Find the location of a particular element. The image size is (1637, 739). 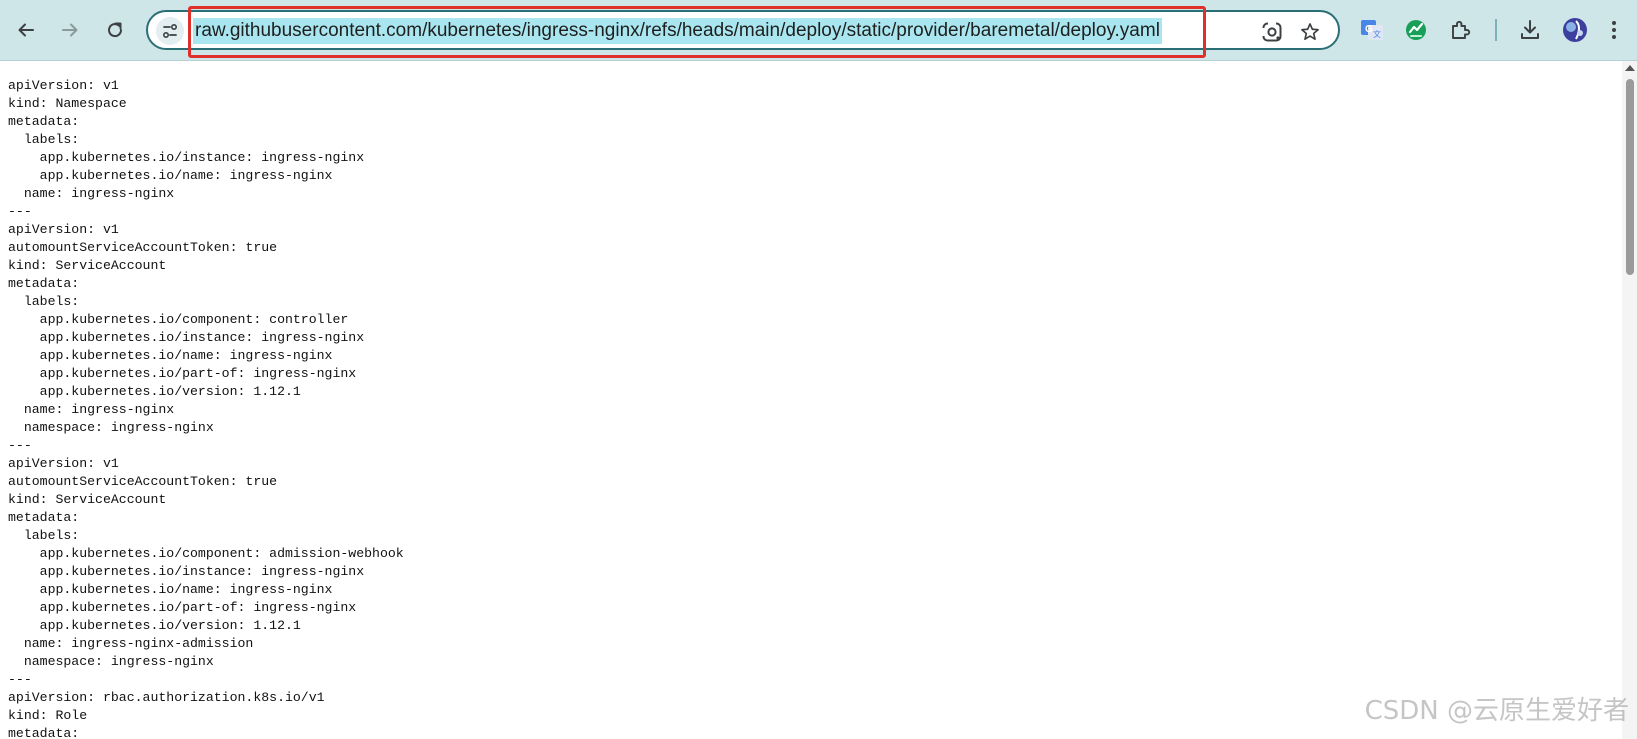

reload-icon is located at coordinates (115, 30).